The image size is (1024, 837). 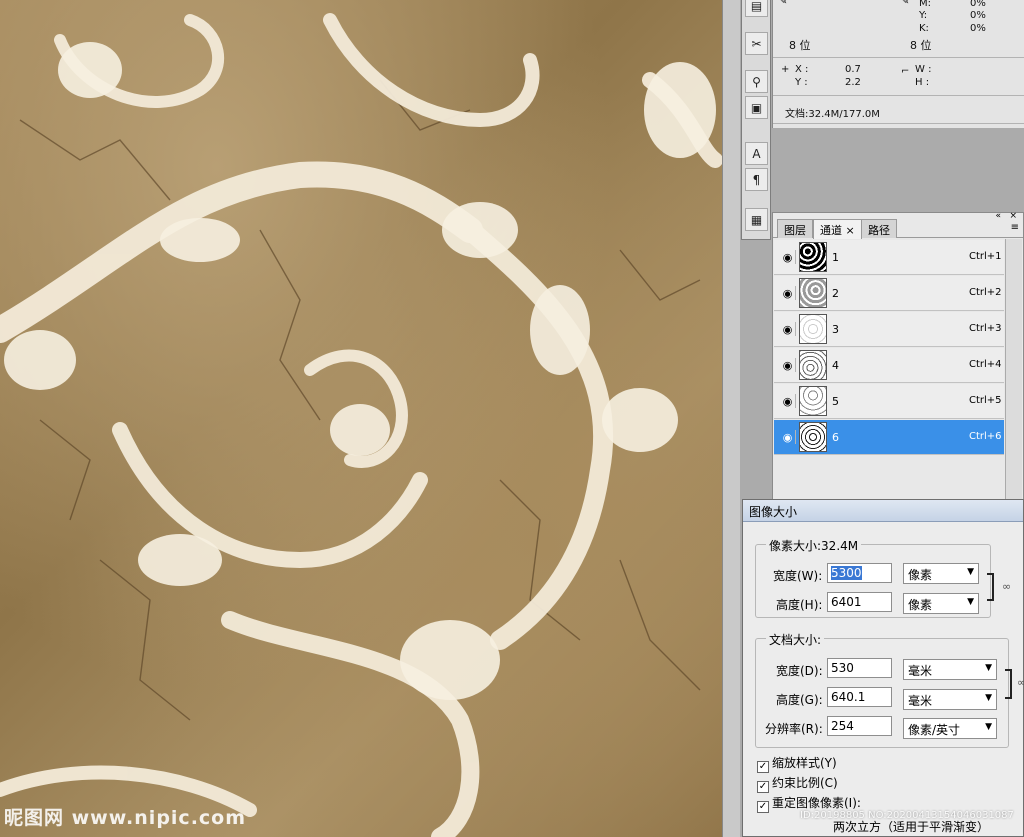 What do you see at coordinates (859, 668) in the screenshot?
I see `doc-width-input: 530` at bounding box center [859, 668].